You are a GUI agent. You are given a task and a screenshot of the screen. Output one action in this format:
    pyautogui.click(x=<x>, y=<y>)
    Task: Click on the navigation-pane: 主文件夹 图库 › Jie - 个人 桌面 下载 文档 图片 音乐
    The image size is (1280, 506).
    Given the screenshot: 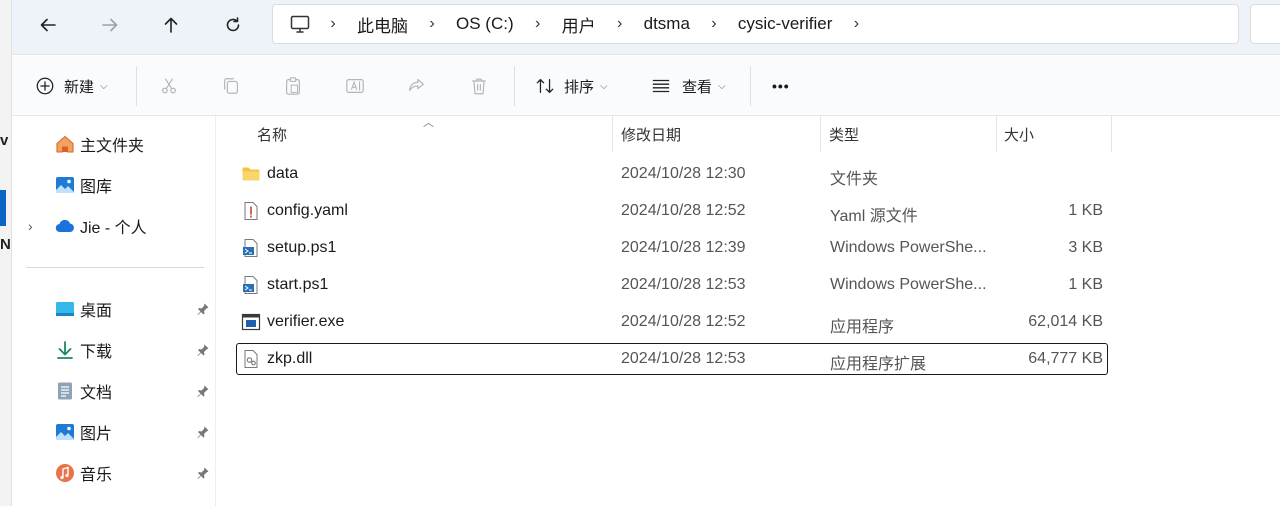 What is the action you would take?
    pyautogui.click(x=114, y=311)
    